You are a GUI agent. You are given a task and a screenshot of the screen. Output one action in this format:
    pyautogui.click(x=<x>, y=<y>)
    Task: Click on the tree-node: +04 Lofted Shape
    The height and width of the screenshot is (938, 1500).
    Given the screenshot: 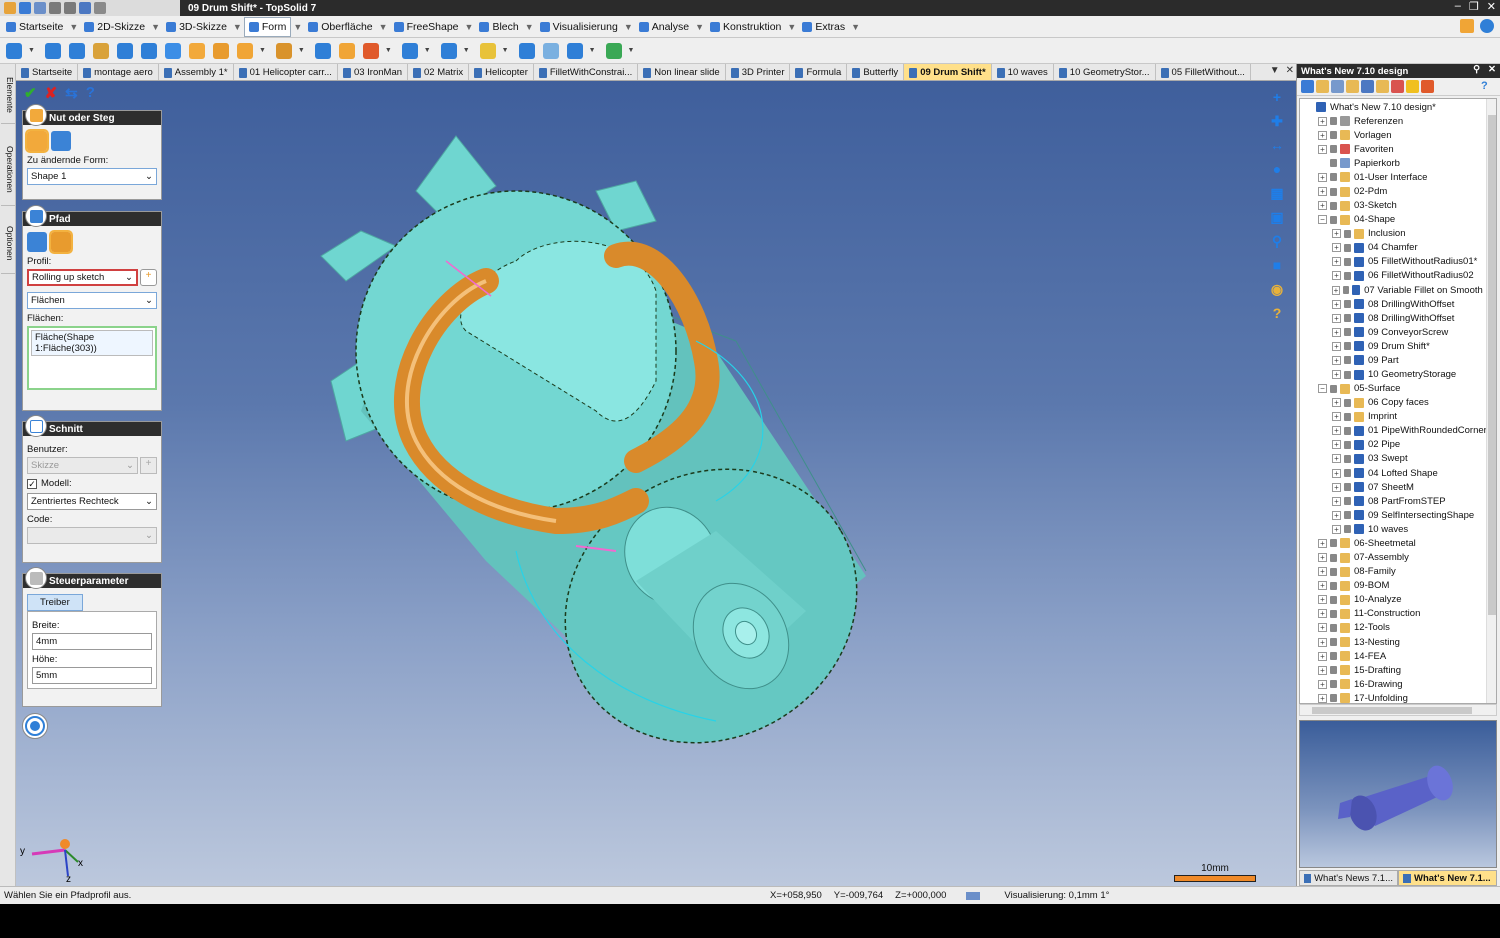 What is the action you would take?
    pyautogui.click(x=1398, y=473)
    